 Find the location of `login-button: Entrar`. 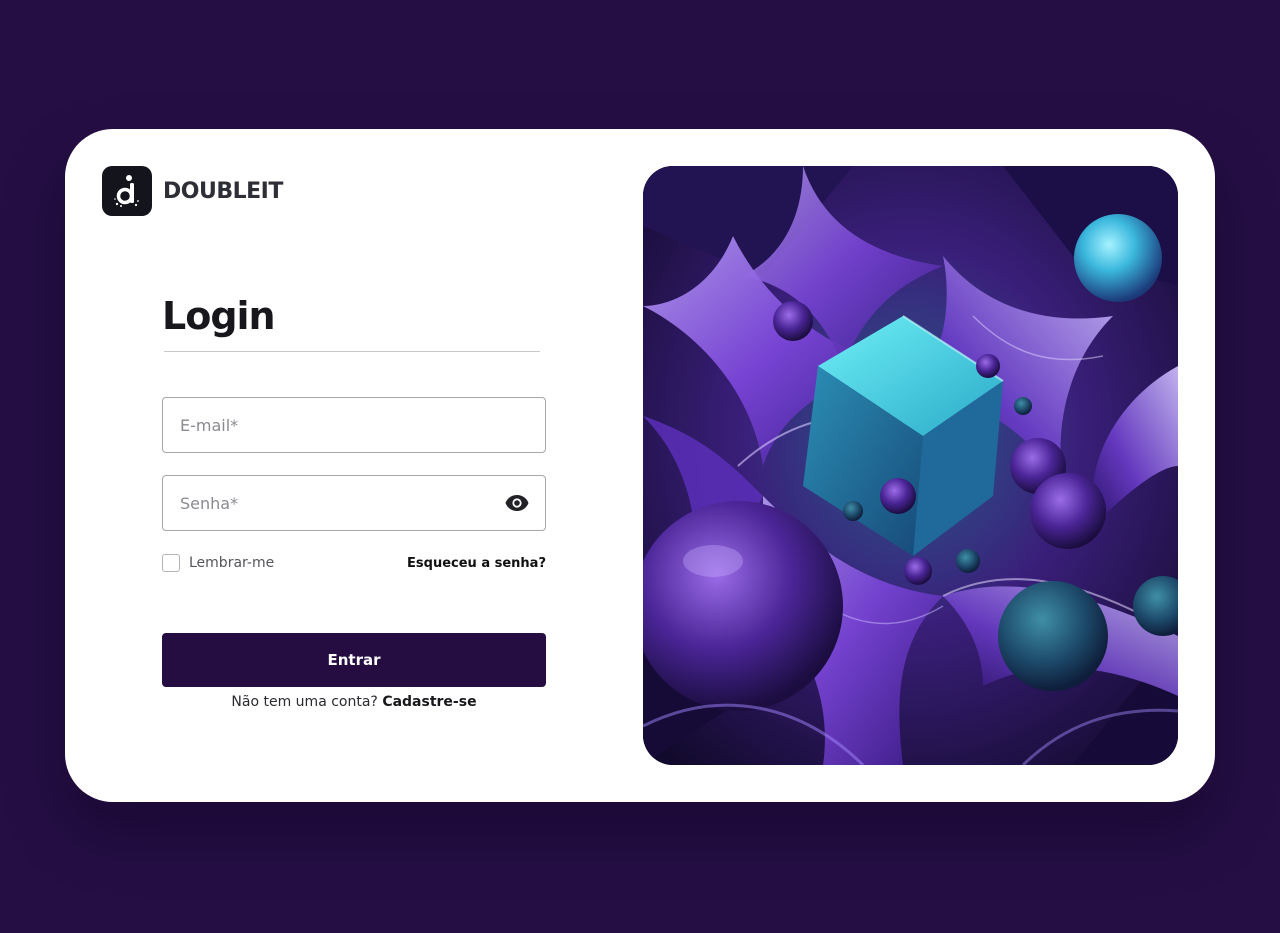

login-button: Entrar is located at coordinates (354, 660).